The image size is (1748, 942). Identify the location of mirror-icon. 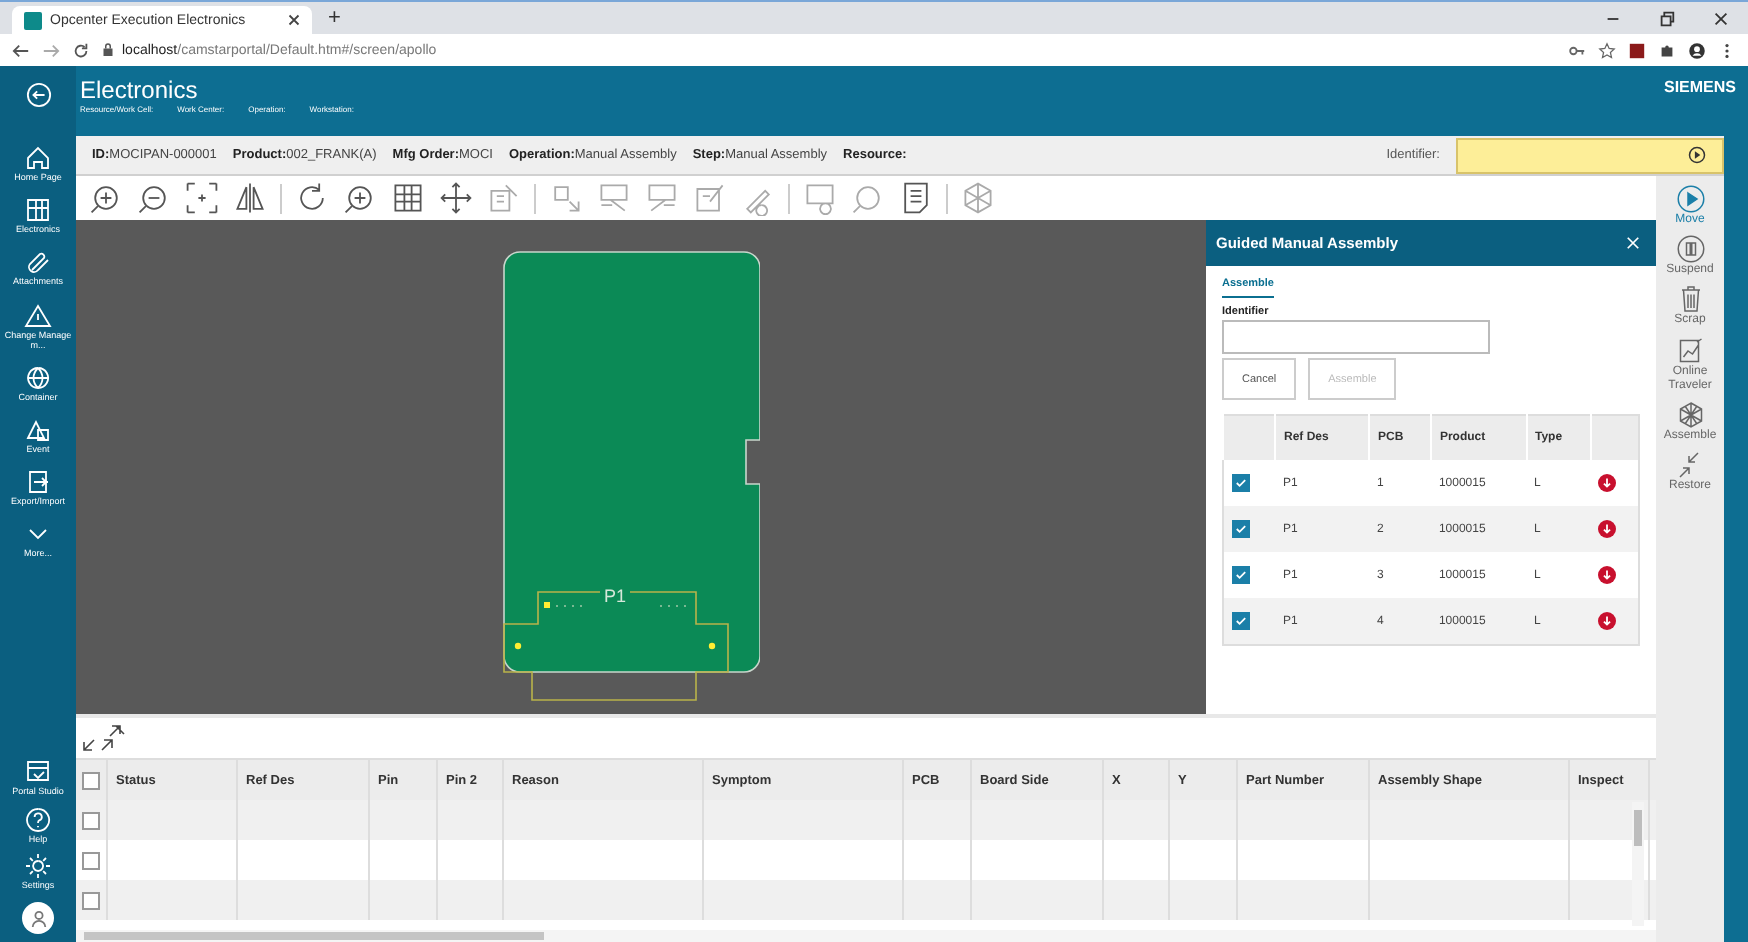
(250, 198).